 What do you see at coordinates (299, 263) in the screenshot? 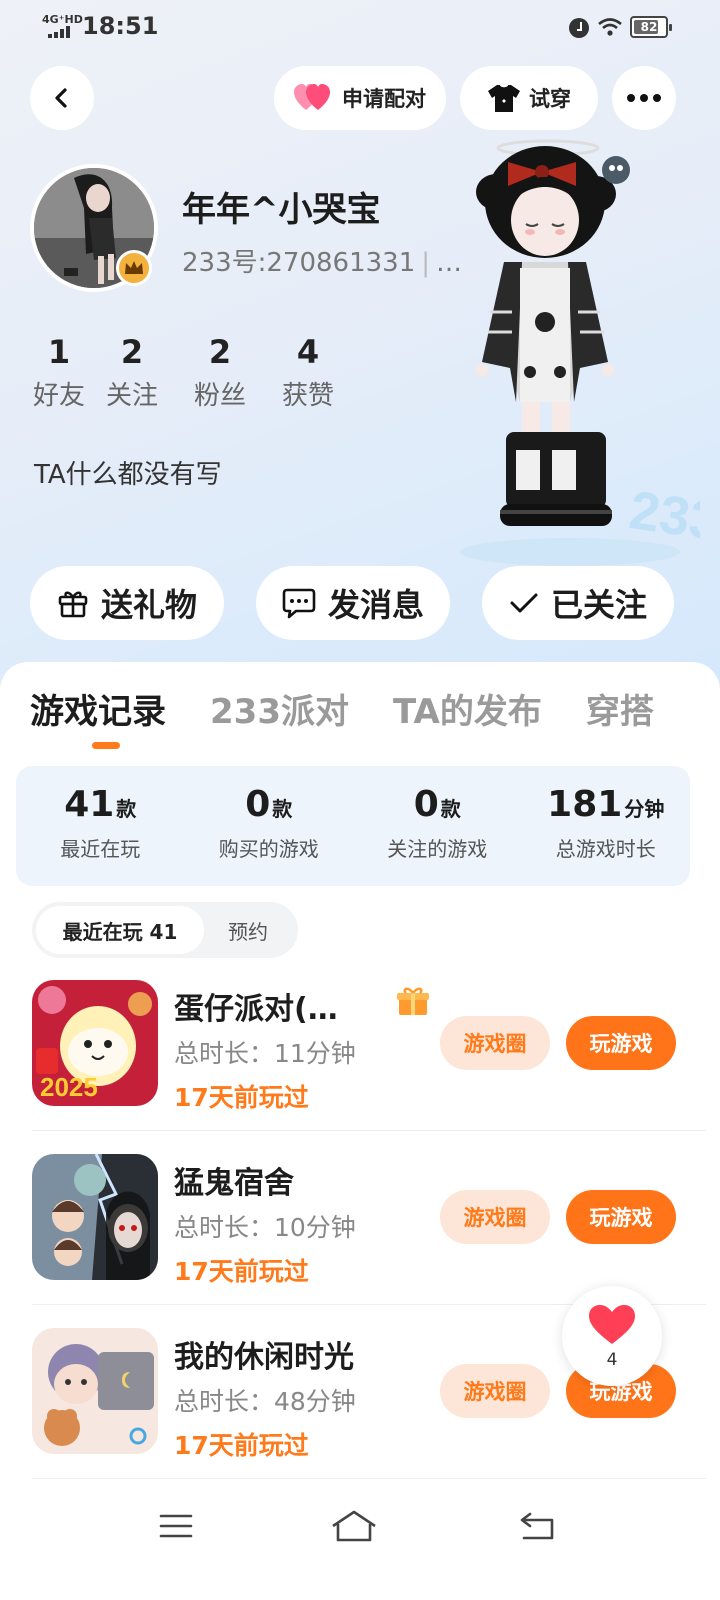
I see `user-id-value: 233号:270861331` at bounding box center [299, 263].